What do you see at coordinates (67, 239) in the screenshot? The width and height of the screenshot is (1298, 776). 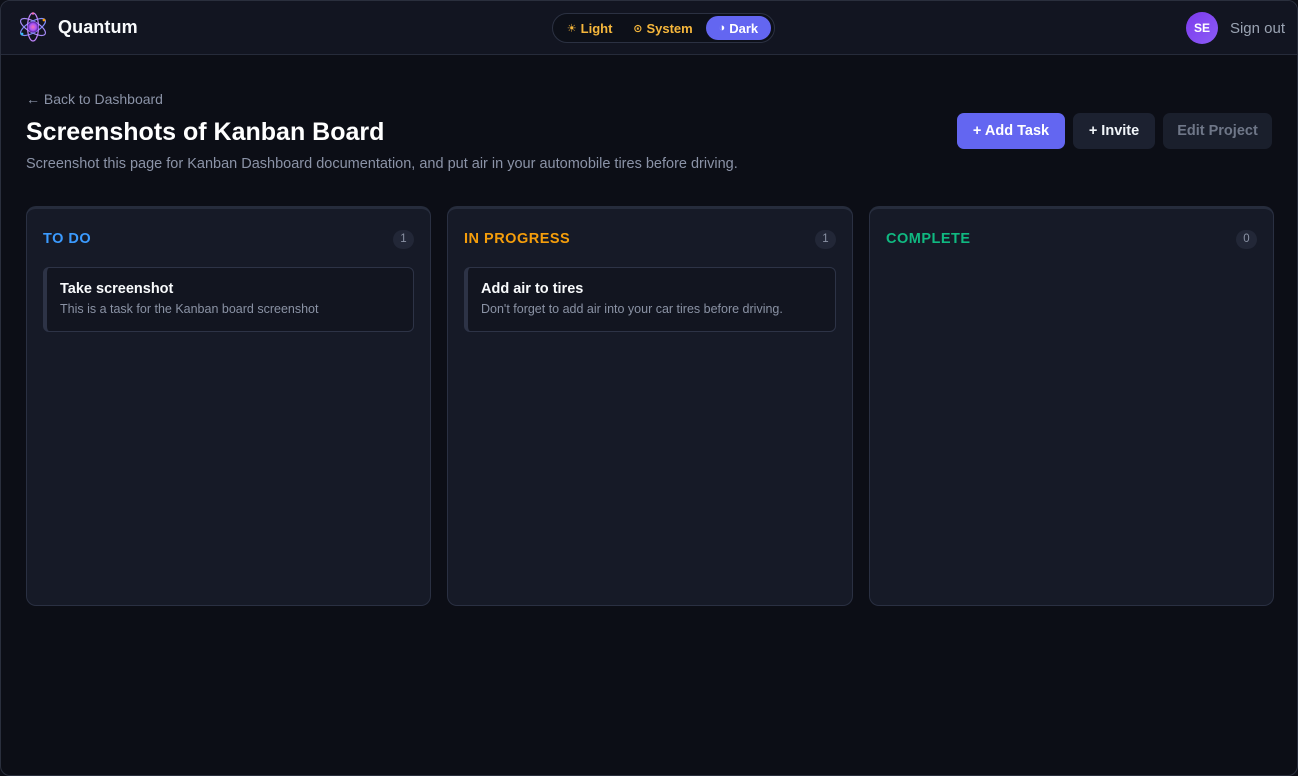 I see `column-title: TO DO` at bounding box center [67, 239].